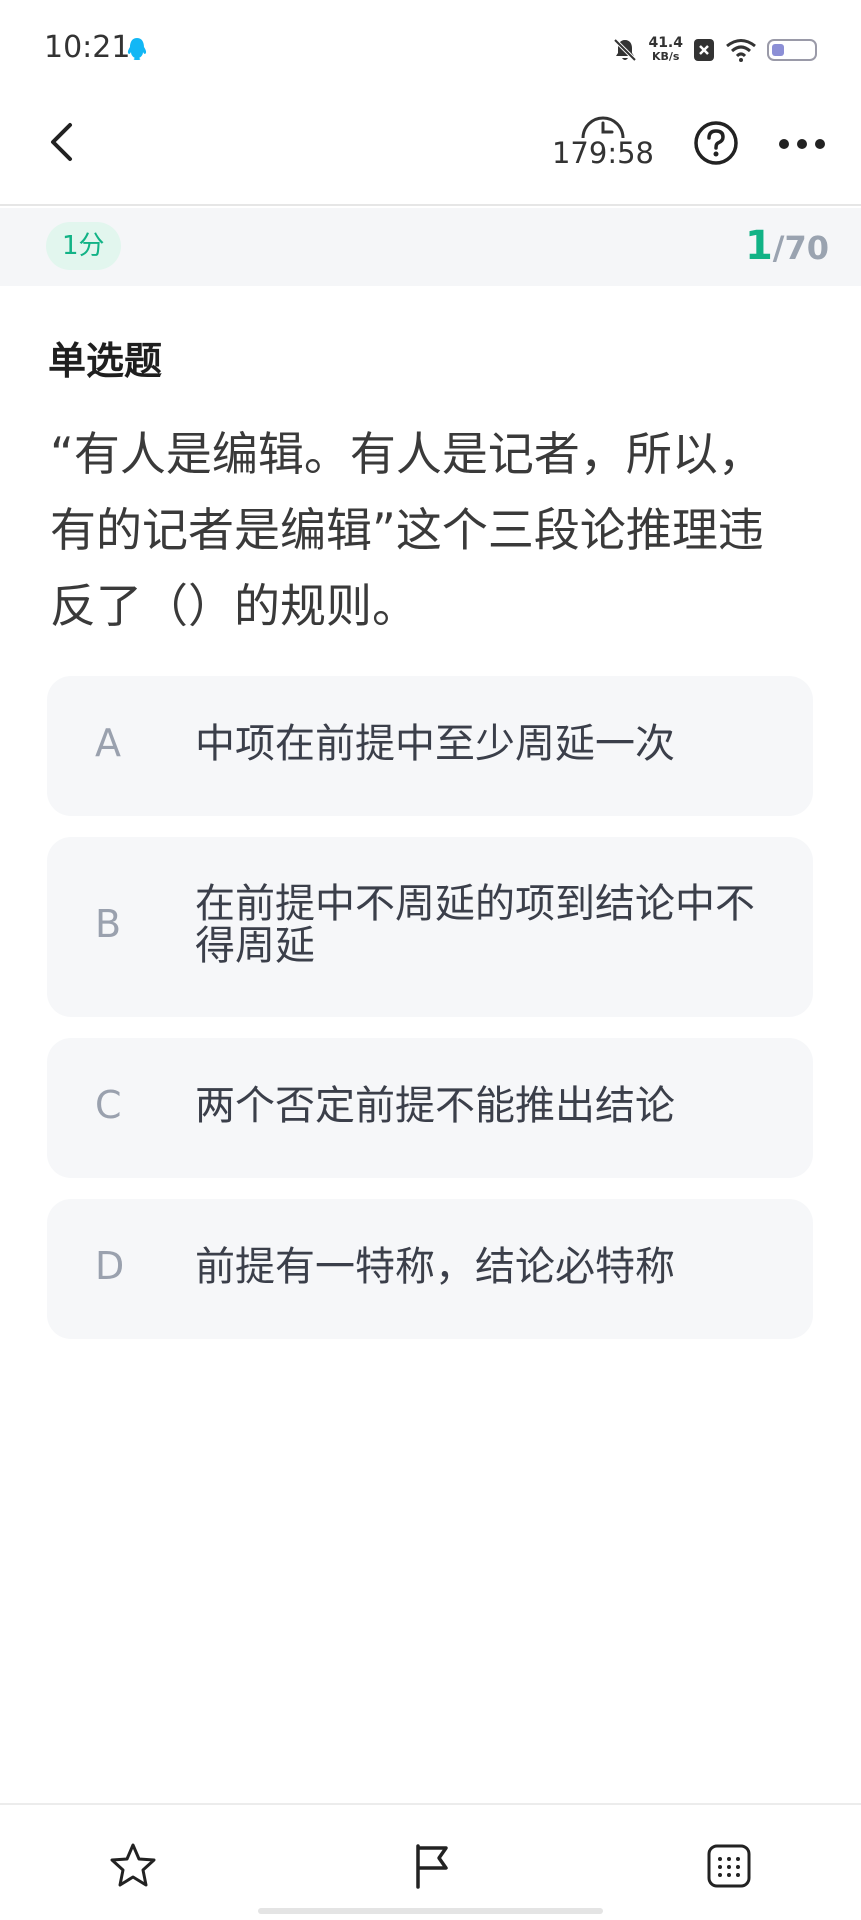 This screenshot has width=861, height=1920. I want to click on status-icons: 41.4 KB/s, so click(714, 50).